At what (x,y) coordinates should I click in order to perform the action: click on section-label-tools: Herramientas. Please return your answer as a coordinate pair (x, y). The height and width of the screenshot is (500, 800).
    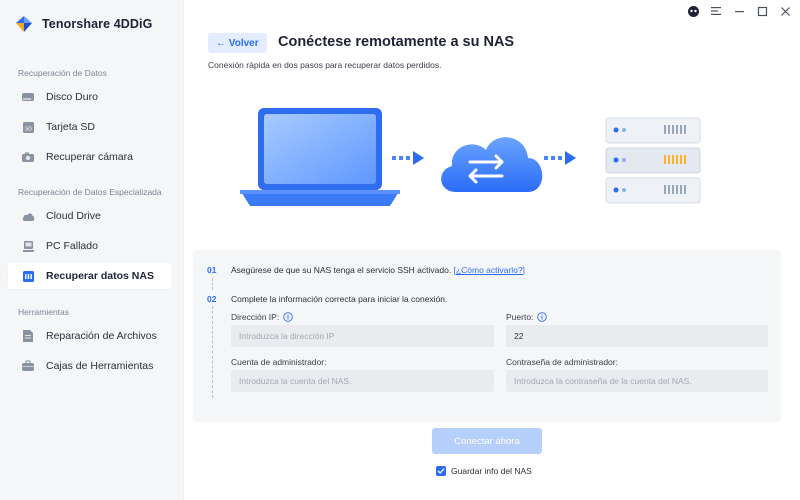
    Looking at the image, I should click on (44, 312).